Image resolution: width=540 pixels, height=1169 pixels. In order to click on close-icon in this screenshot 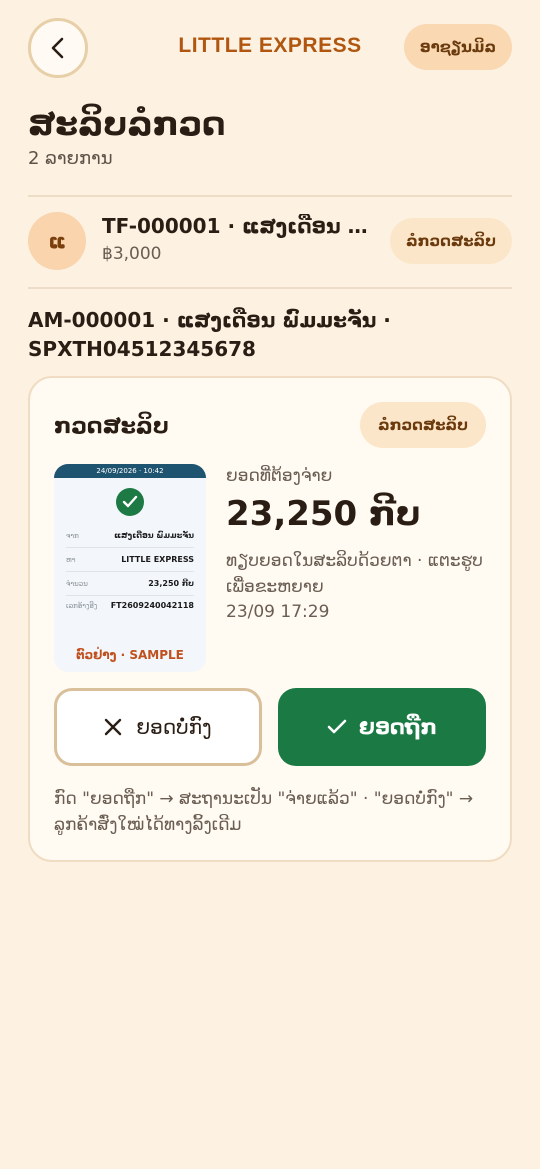, I will do `click(113, 727)`.